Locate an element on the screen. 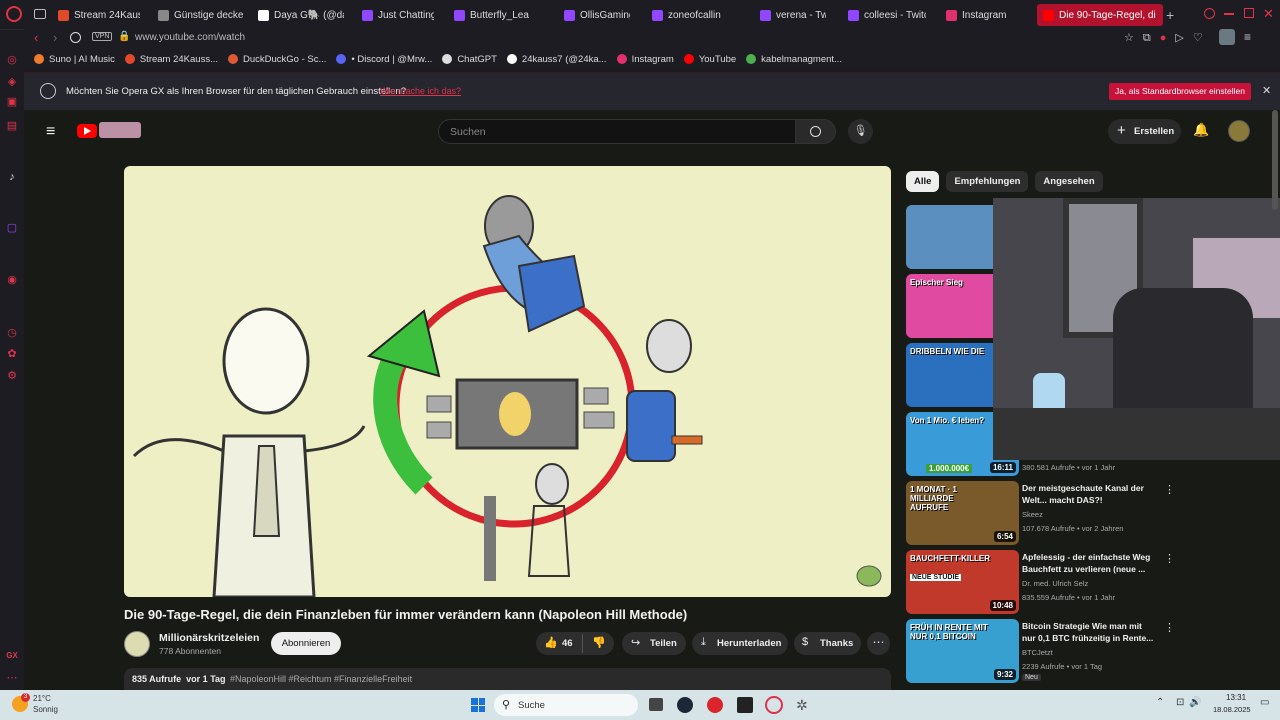 This screenshot has height=720, width=1280. voice-search-icon: 🎙 is located at coordinates (860, 131).